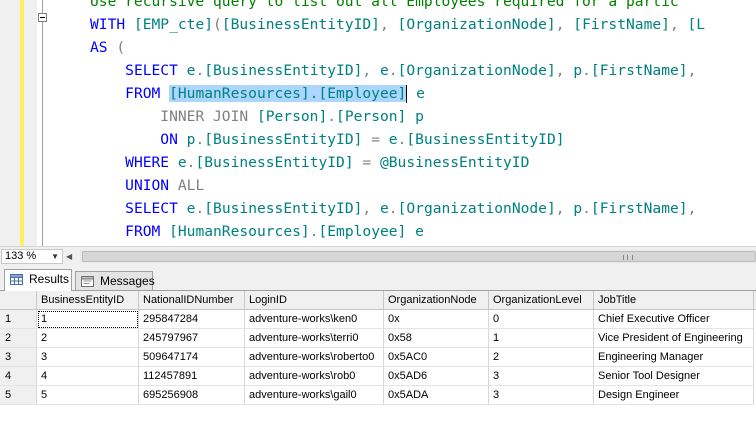  What do you see at coordinates (192, 395) in the screenshot?
I see `grid-cell: 695256908` at bounding box center [192, 395].